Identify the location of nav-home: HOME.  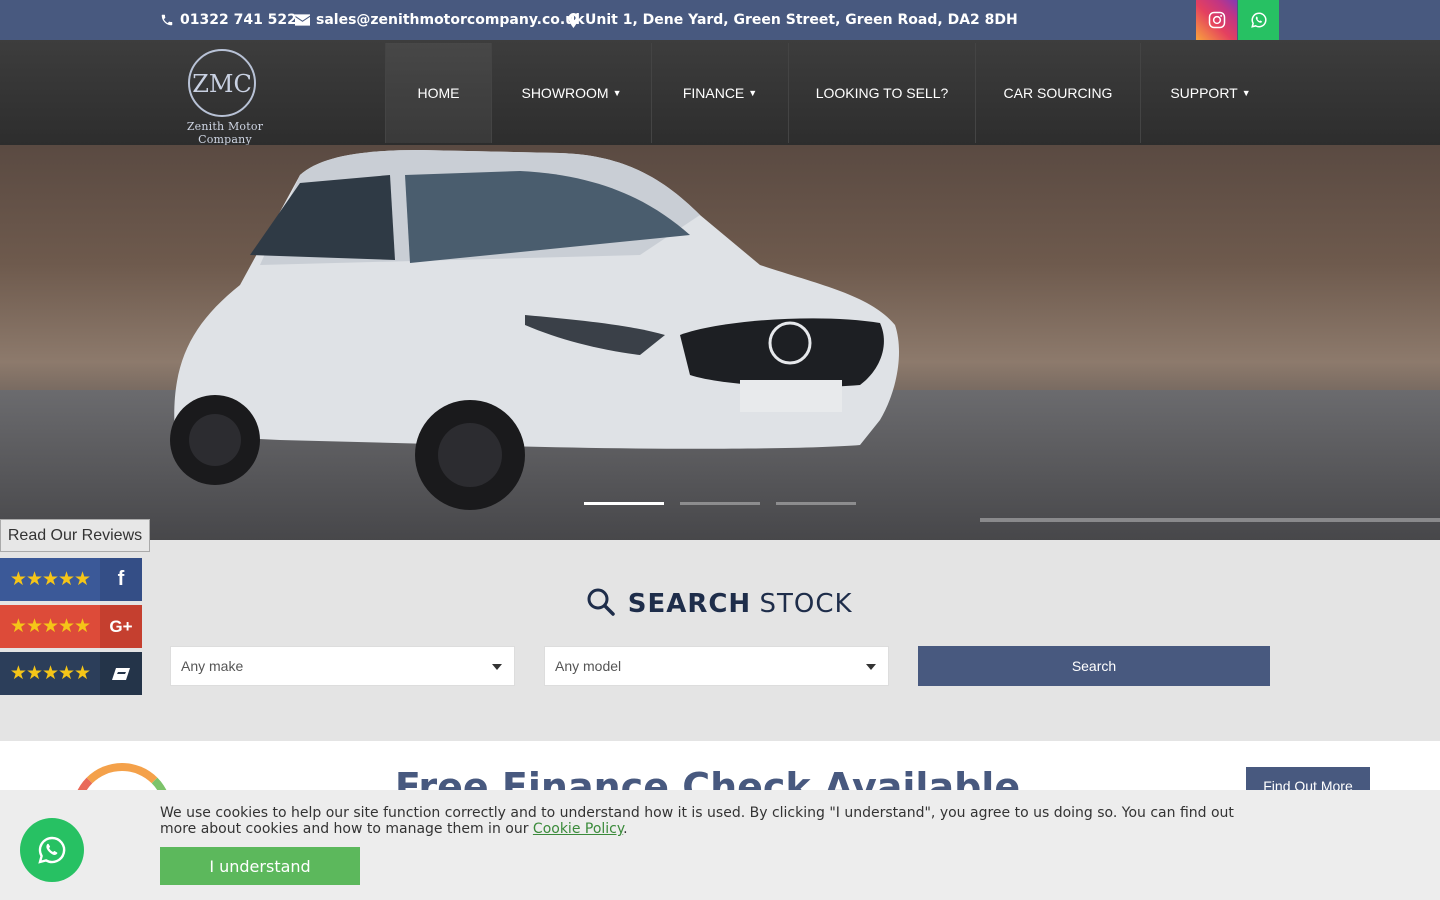
(438, 93).